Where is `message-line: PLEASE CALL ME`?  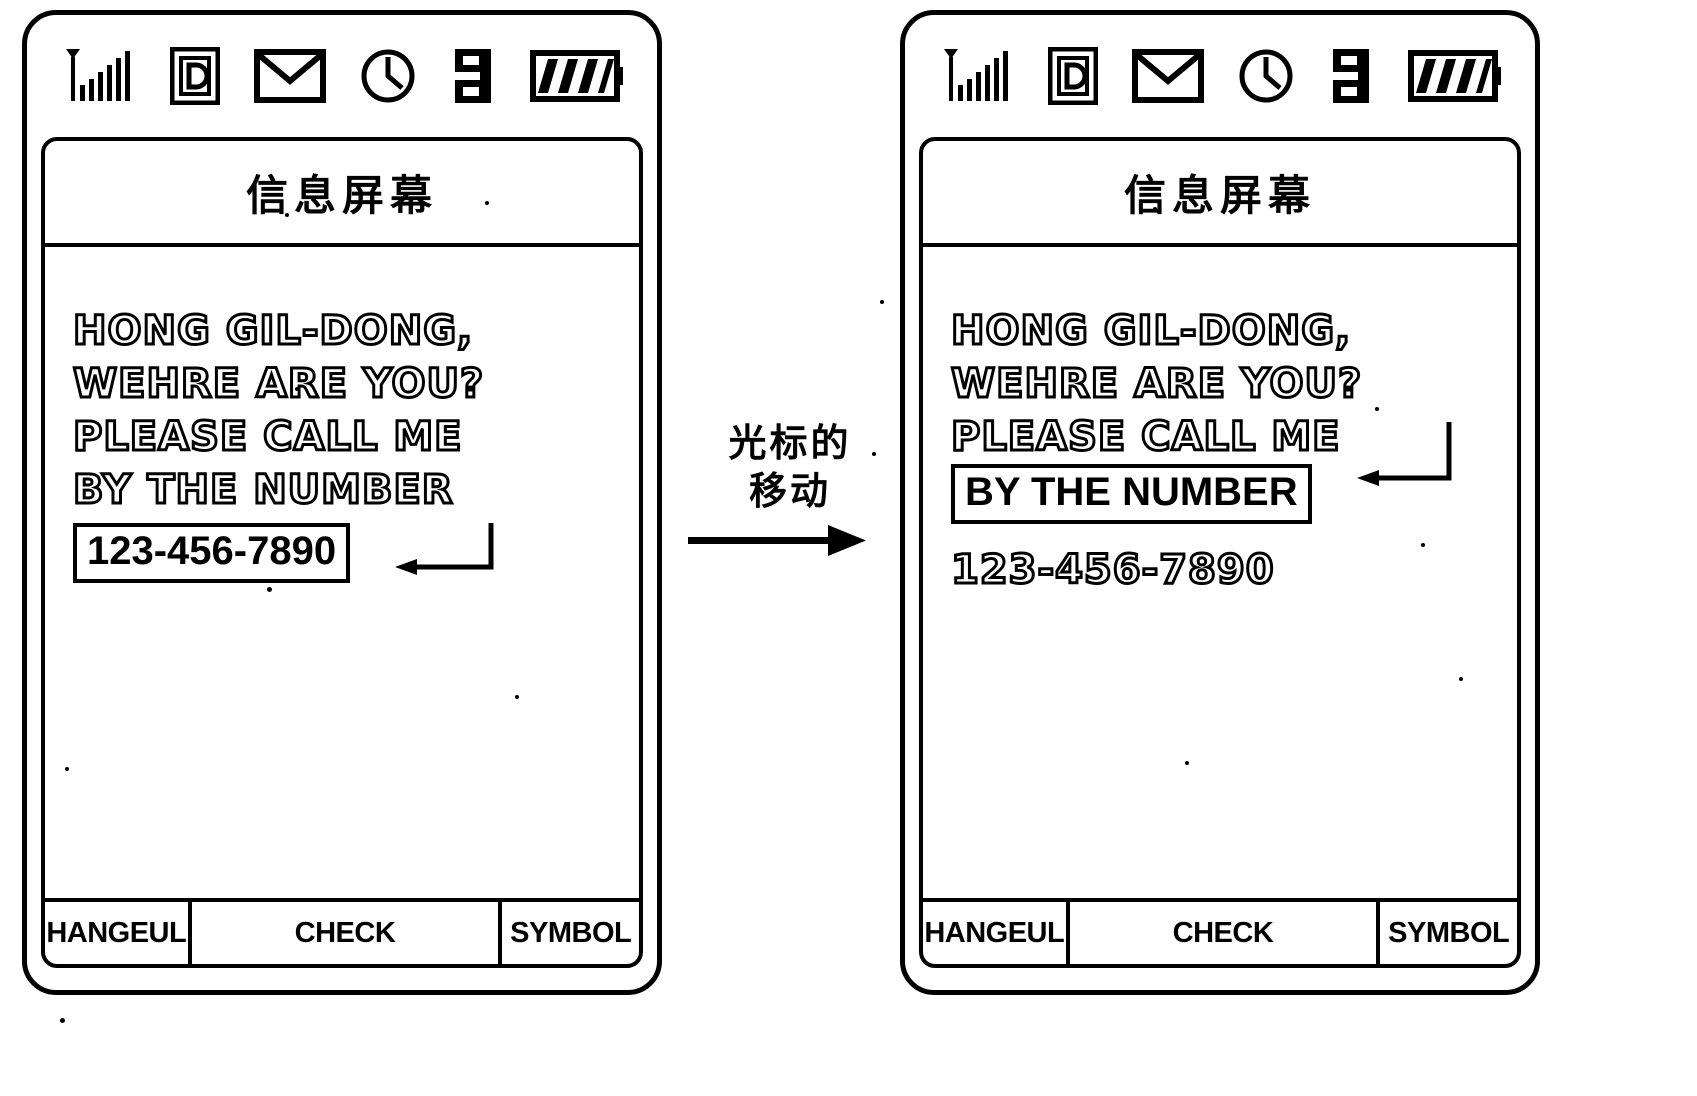 message-line: PLEASE CALL ME is located at coordinates (268, 437).